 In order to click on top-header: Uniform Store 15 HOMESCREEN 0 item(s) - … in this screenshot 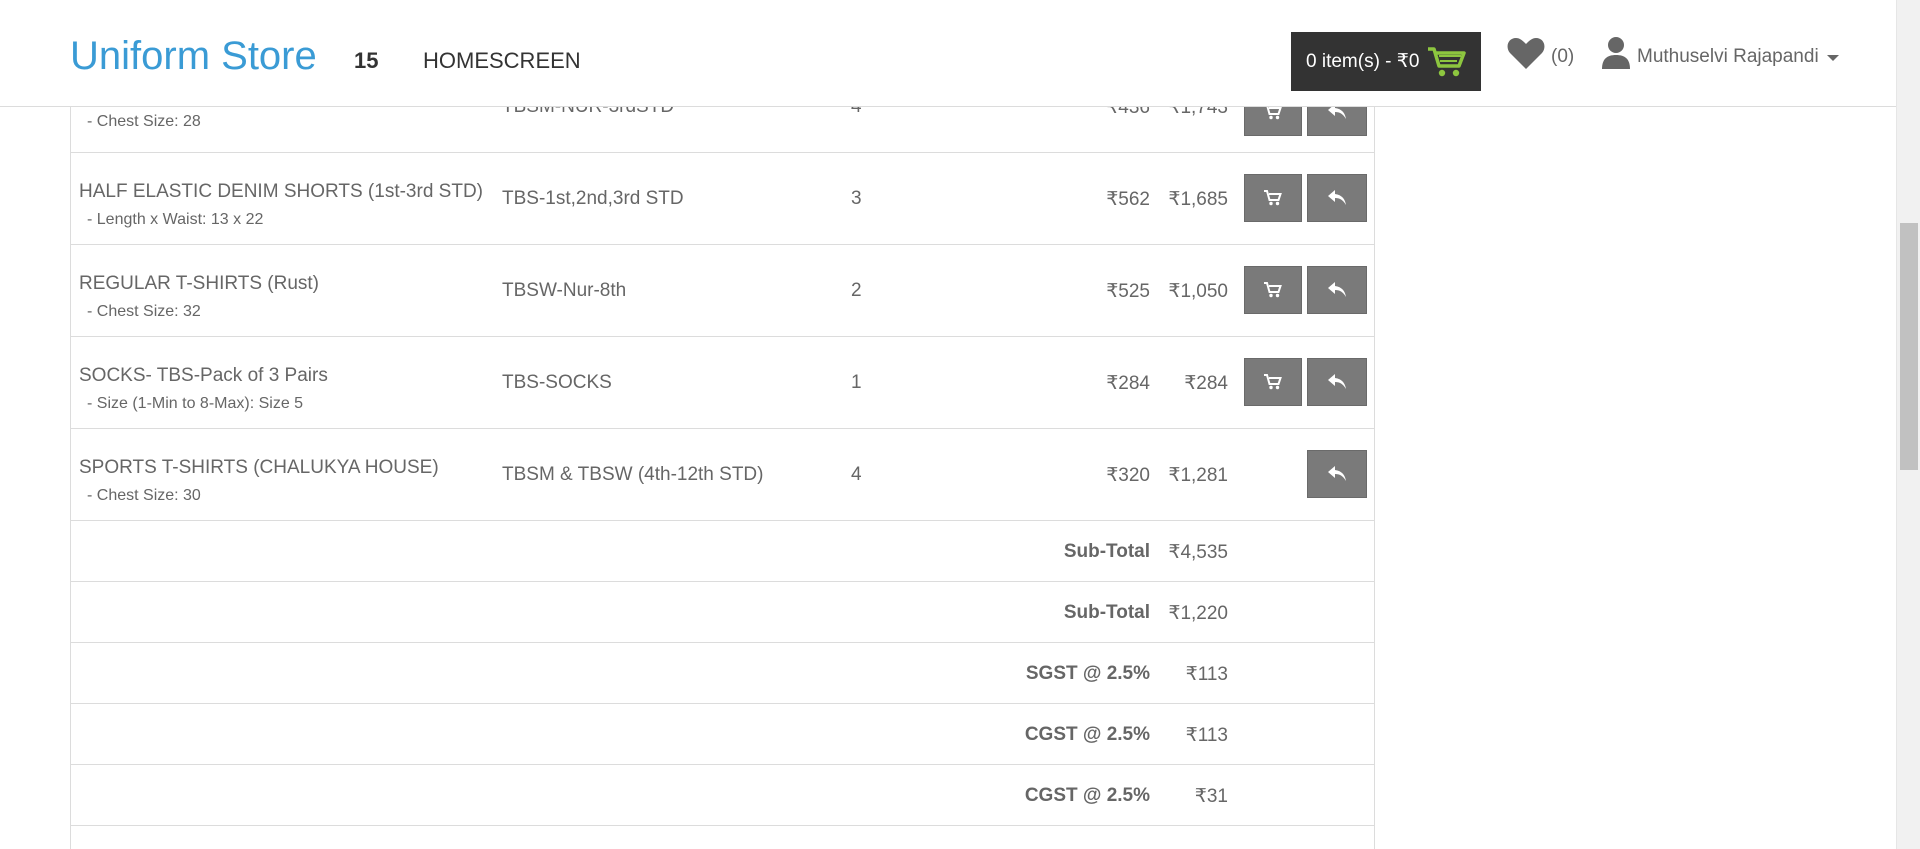, I will do `click(948, 53)`.